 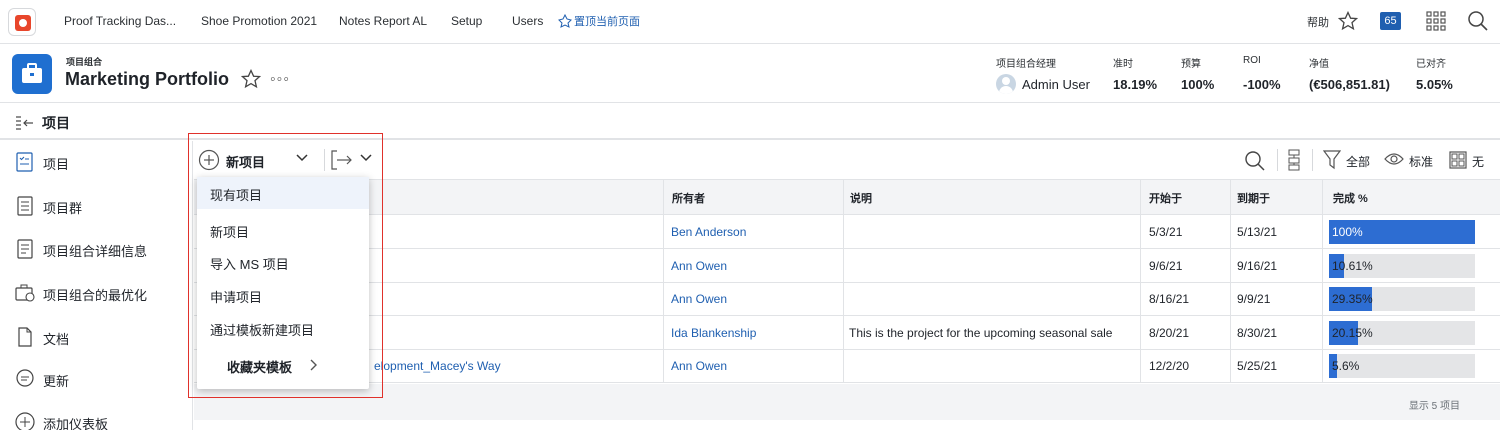 What do you see at coordinates (1166, 265) in the screenshot?
I see `start-date-cell: 9/6/21` at bounding box center [1166, 265].